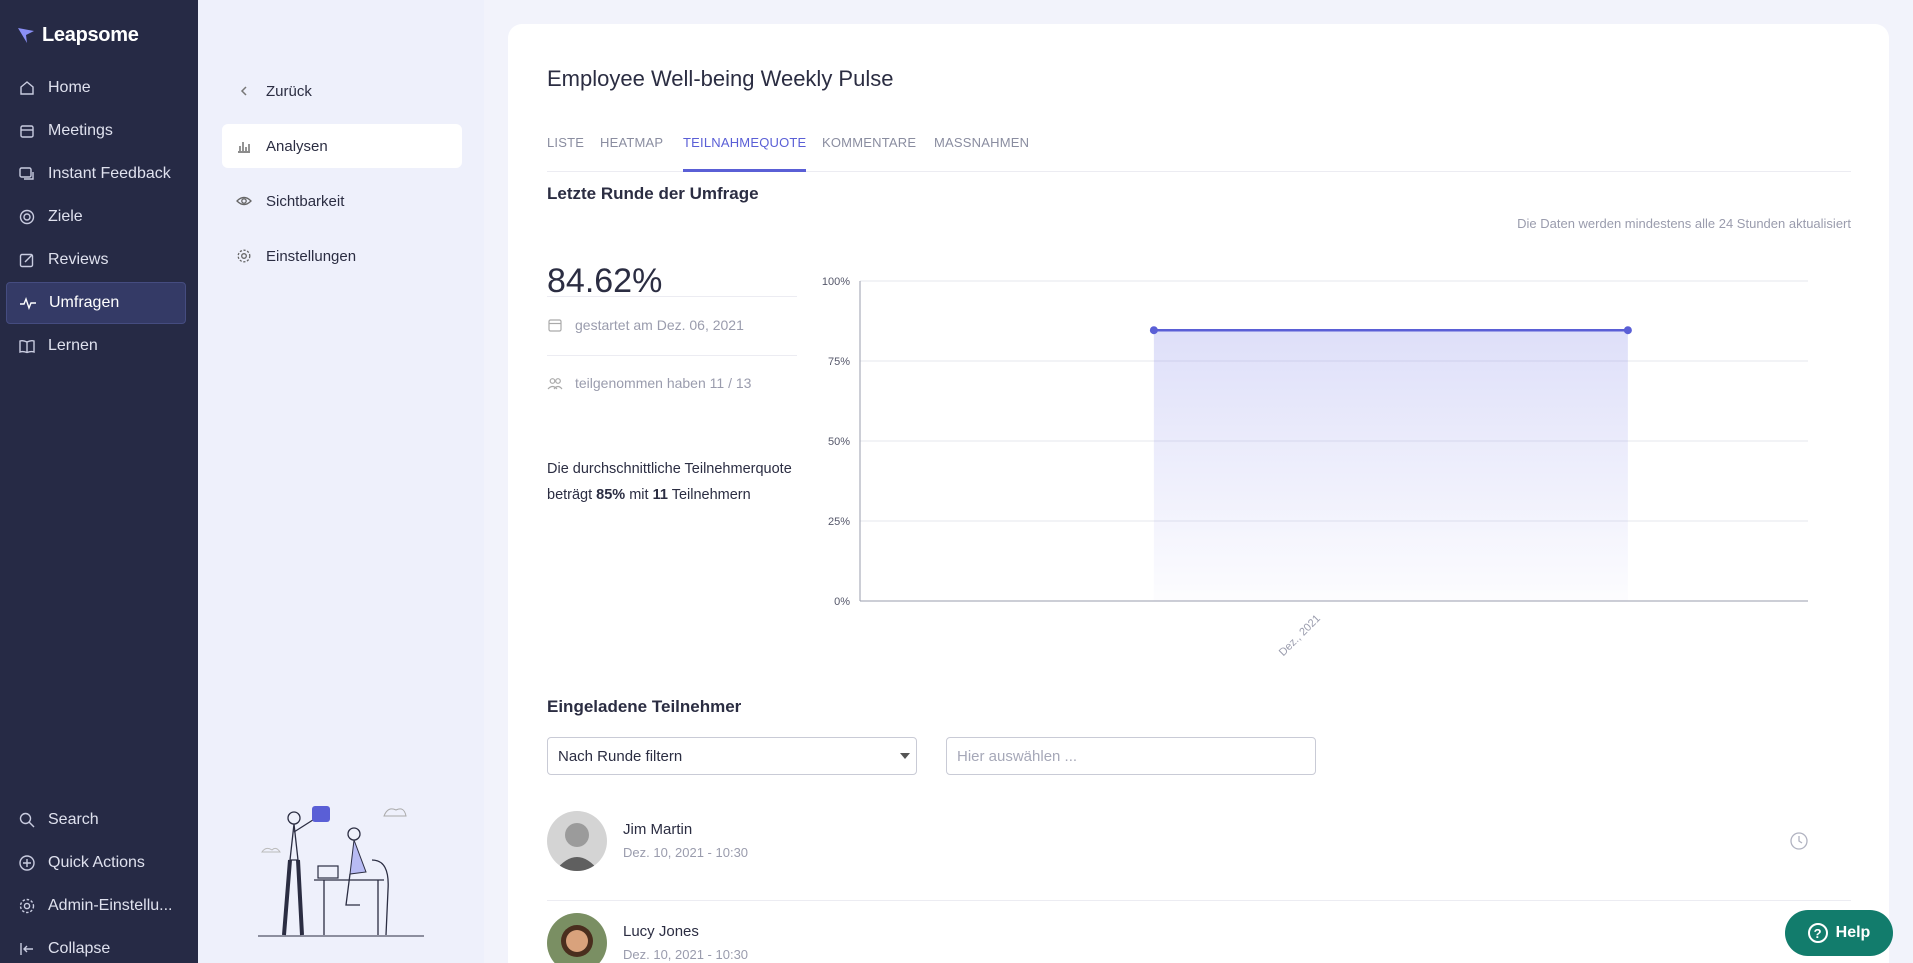 The height and width of the screenshot is (963, 1913). What do you see at coordinates (639, 495) in the screenshot?
I see `avg-mid: mit` at bounding box center [639, 495].